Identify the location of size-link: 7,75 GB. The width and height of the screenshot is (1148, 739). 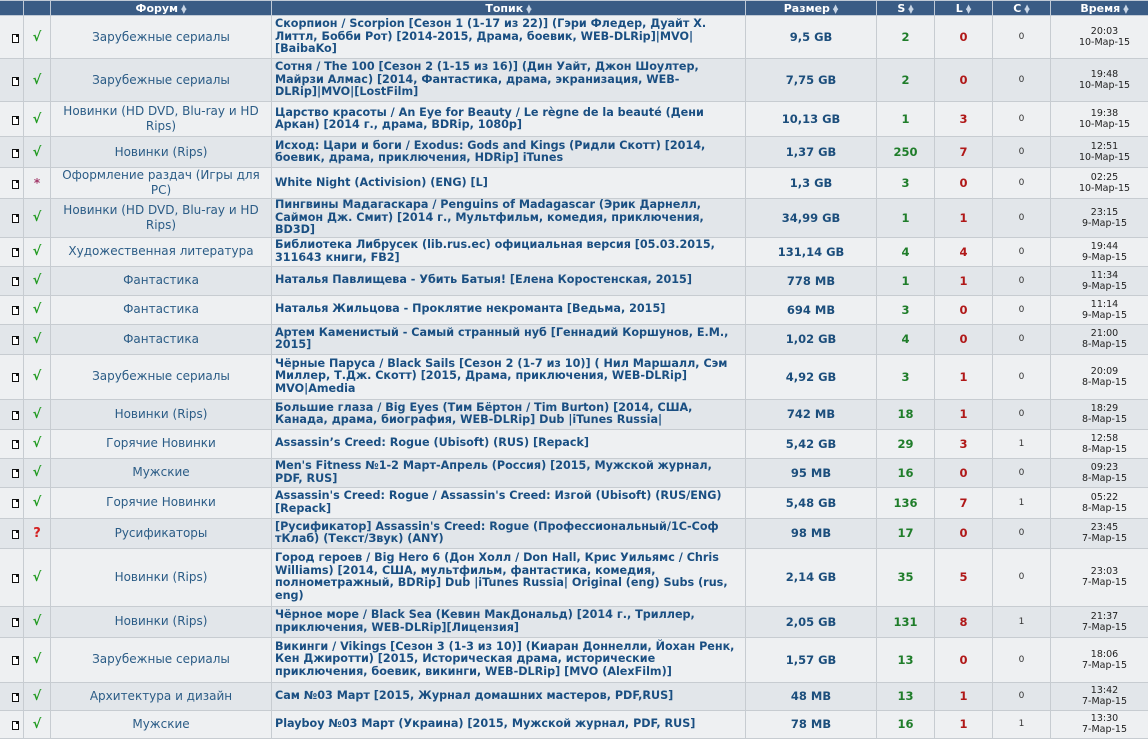
(811, 80).